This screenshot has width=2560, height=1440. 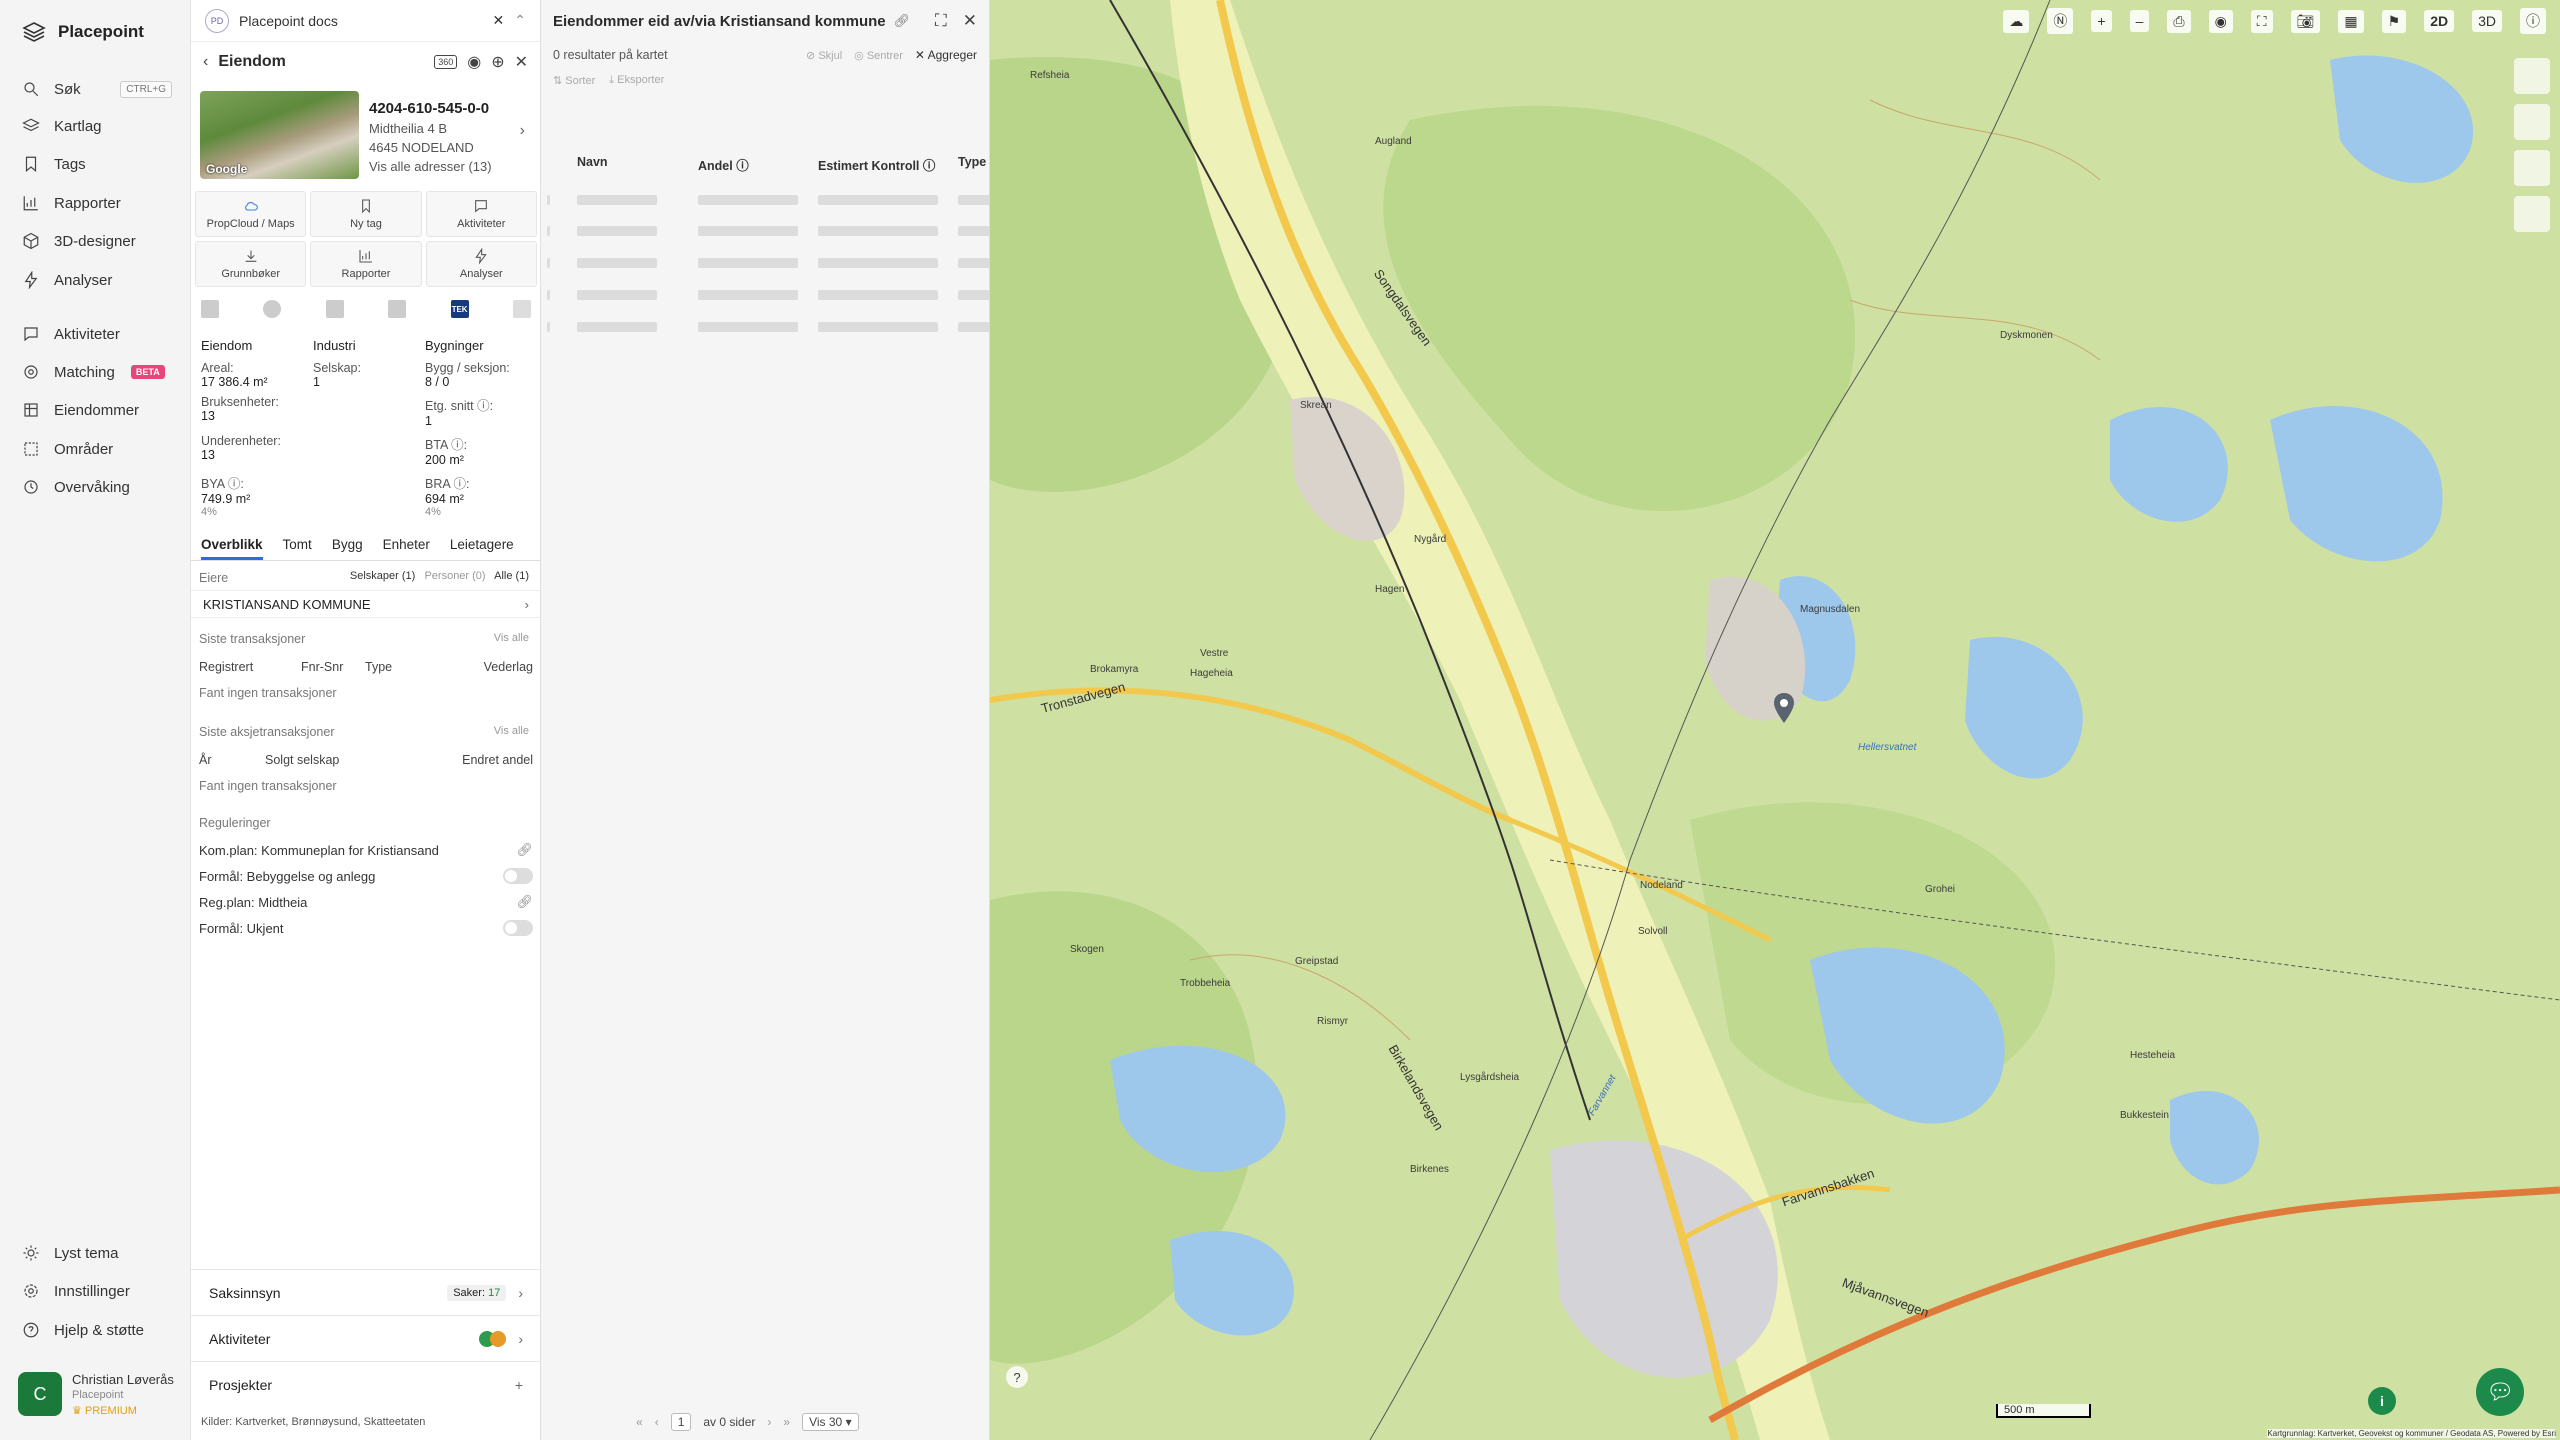 What do you see at coordinates (334, 309) in the screenshot?
I see `factory-icon` at bounding box center [334, 309].